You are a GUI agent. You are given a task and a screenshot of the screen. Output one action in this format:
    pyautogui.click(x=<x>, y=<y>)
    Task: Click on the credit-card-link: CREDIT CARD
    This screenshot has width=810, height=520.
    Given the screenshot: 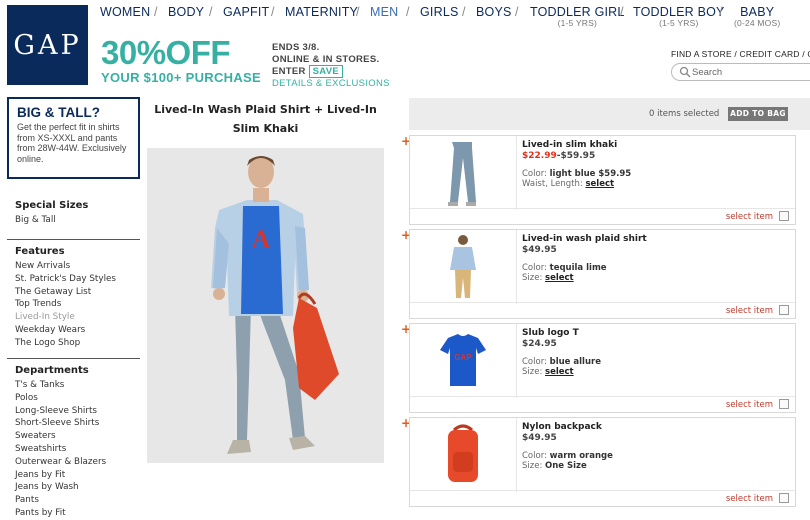 What is the action you would take?
    pyautogui.click(x=770, y=54)
    